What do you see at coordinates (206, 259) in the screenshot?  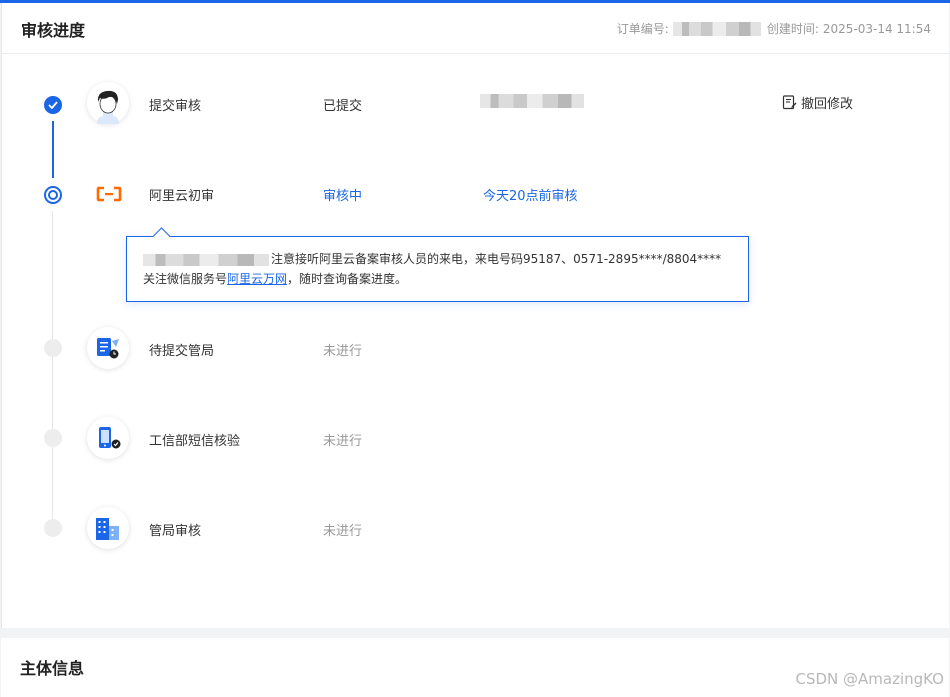 I see `notice-redacted` at bounding box center [206, 259].